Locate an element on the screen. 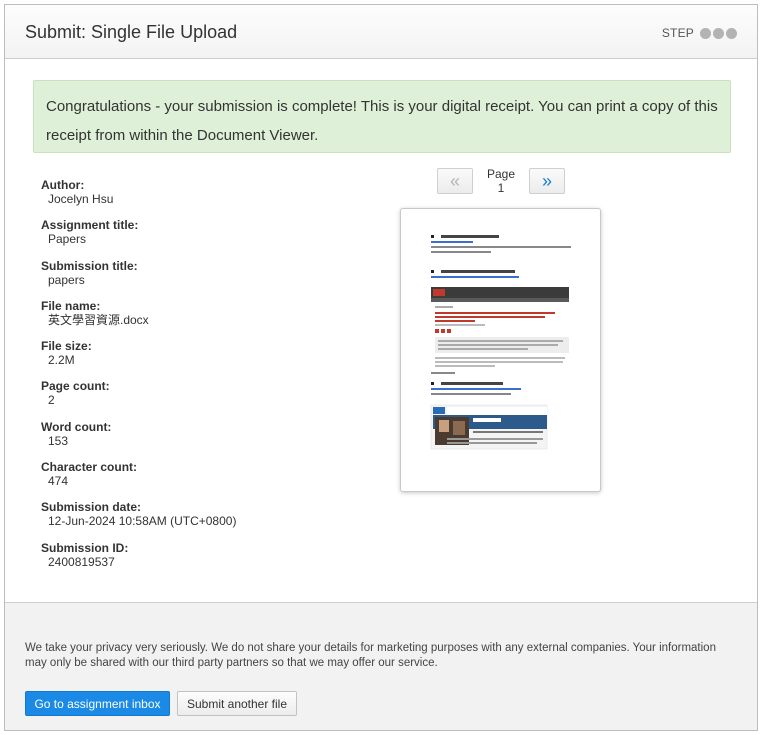 The height and width of the screenshot is (735, 762). step-indicator: STEP is located at coordinates (699, 33).